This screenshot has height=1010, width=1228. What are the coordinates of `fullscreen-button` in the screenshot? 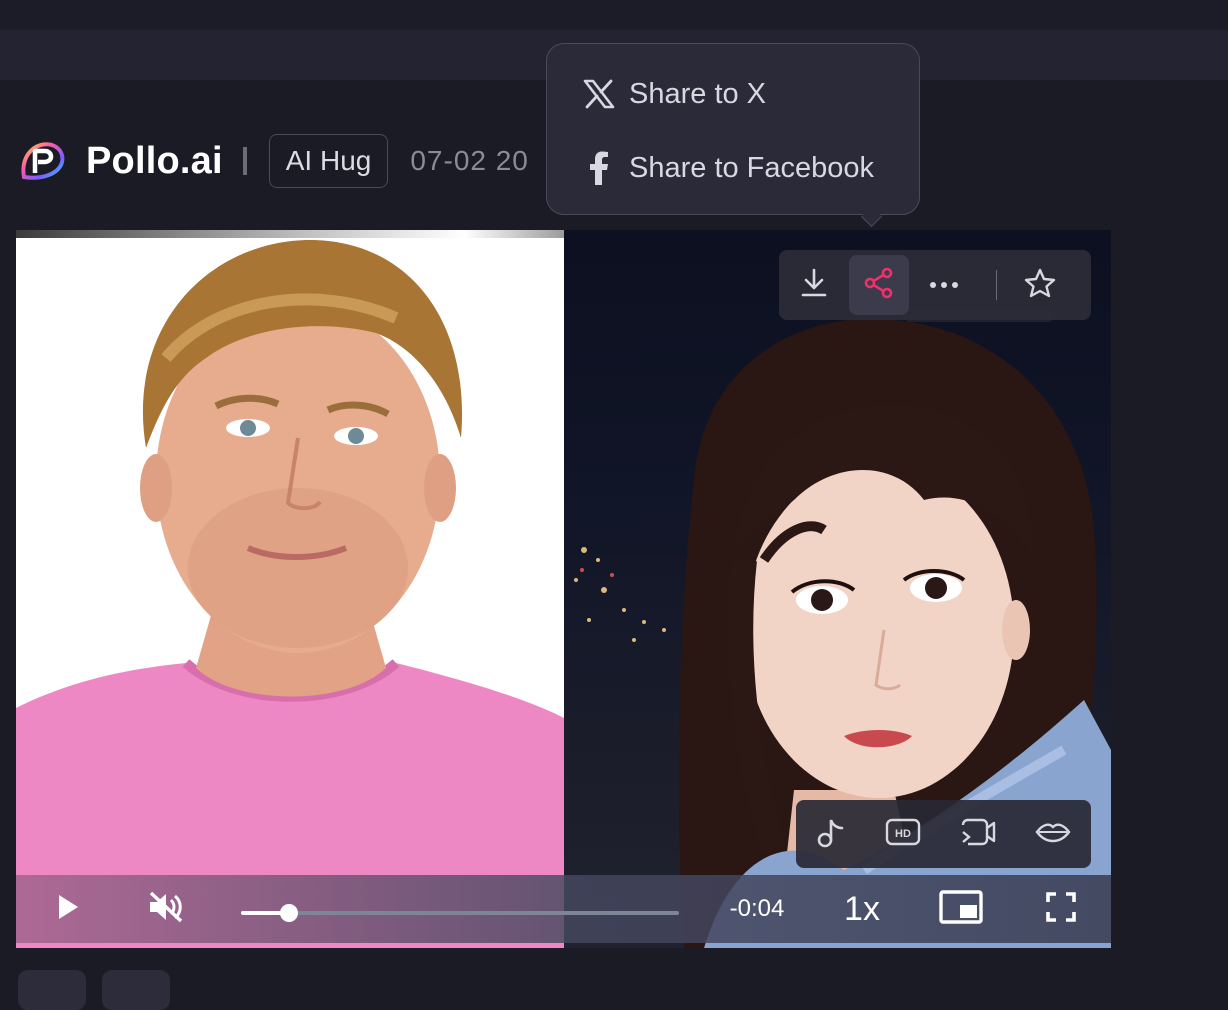 It's located at (1061, 909).